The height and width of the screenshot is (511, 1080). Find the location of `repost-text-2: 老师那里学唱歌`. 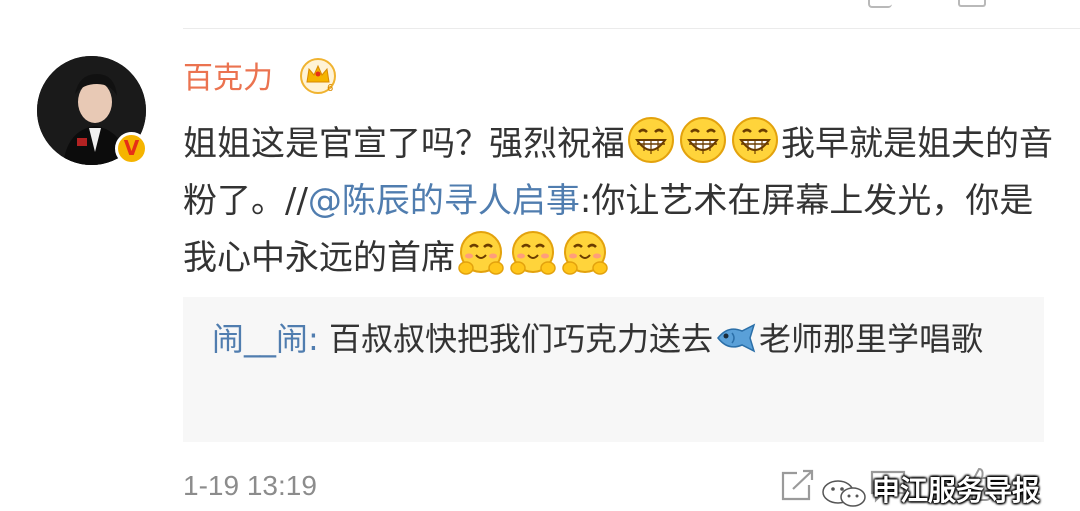

repost-text-2: 老师那里学唱歌 is located at coordinates (870, 339).